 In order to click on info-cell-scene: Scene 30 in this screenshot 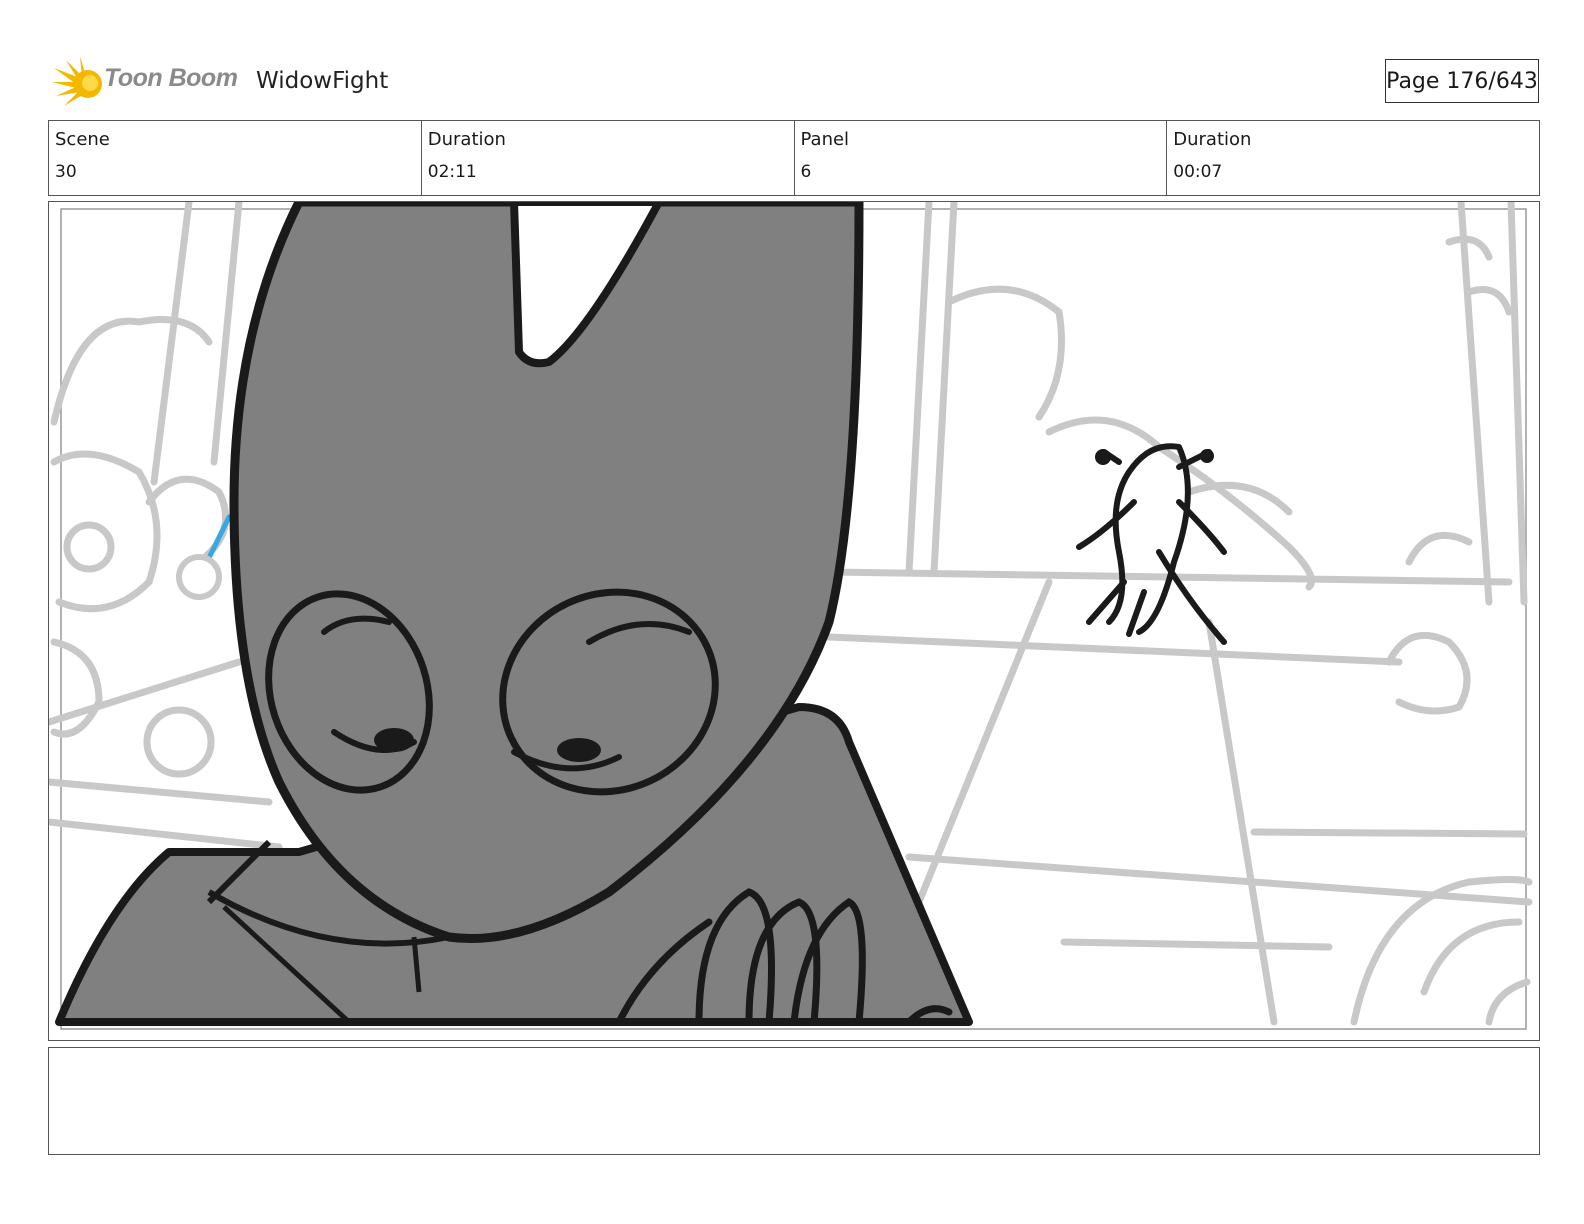, I will do `click(235, 158)`.